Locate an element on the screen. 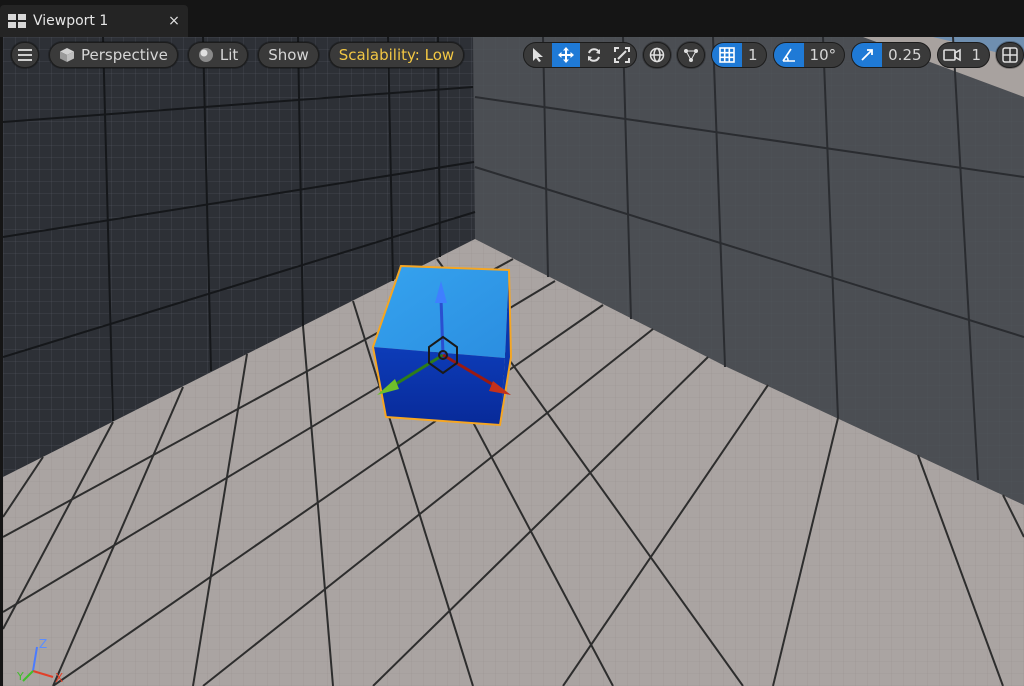  scale-snap-icon is located at coordinates (867, 55).